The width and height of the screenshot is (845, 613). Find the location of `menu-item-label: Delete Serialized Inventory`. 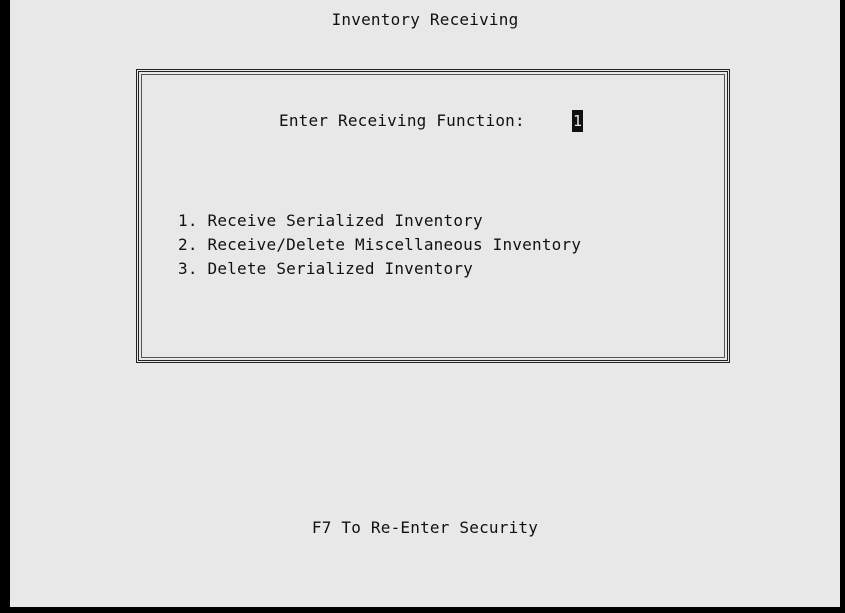

menu-item-label: Delete Serialized Inventory is located at coordinates (340, 268).